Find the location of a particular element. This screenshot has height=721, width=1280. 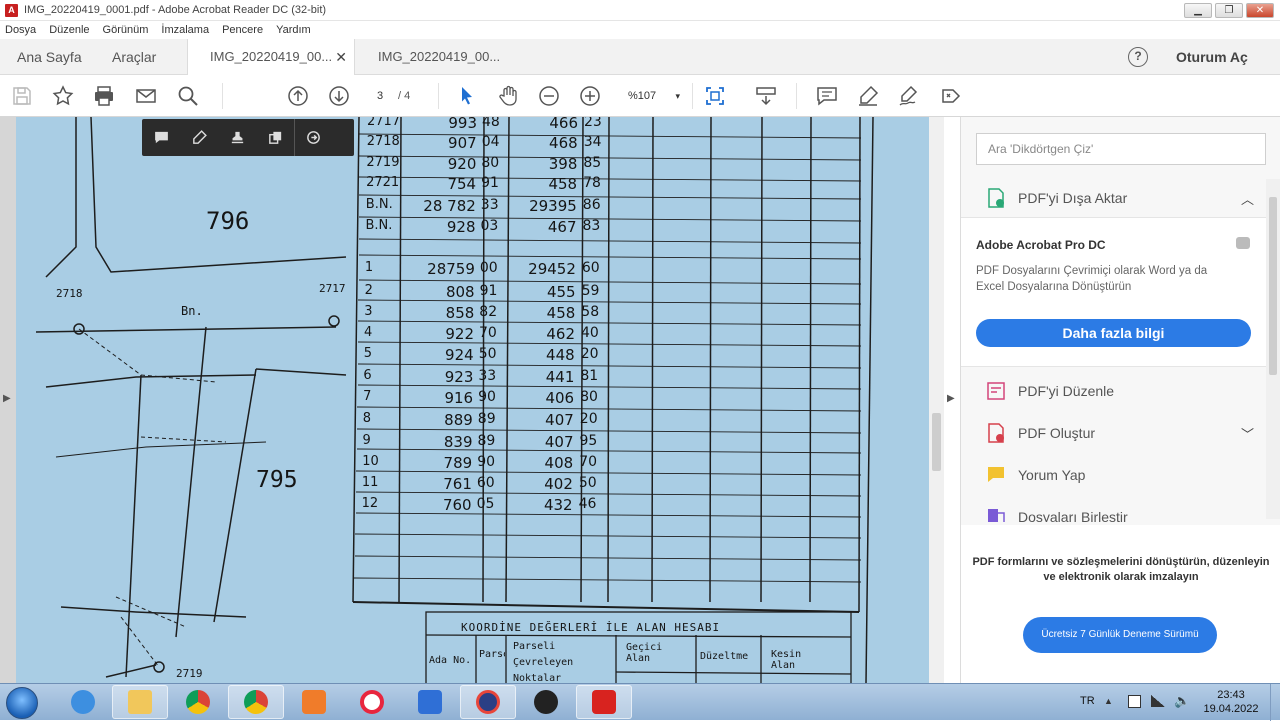

tool-label: PDF Oluştur is located at coordinates (1057, 433).